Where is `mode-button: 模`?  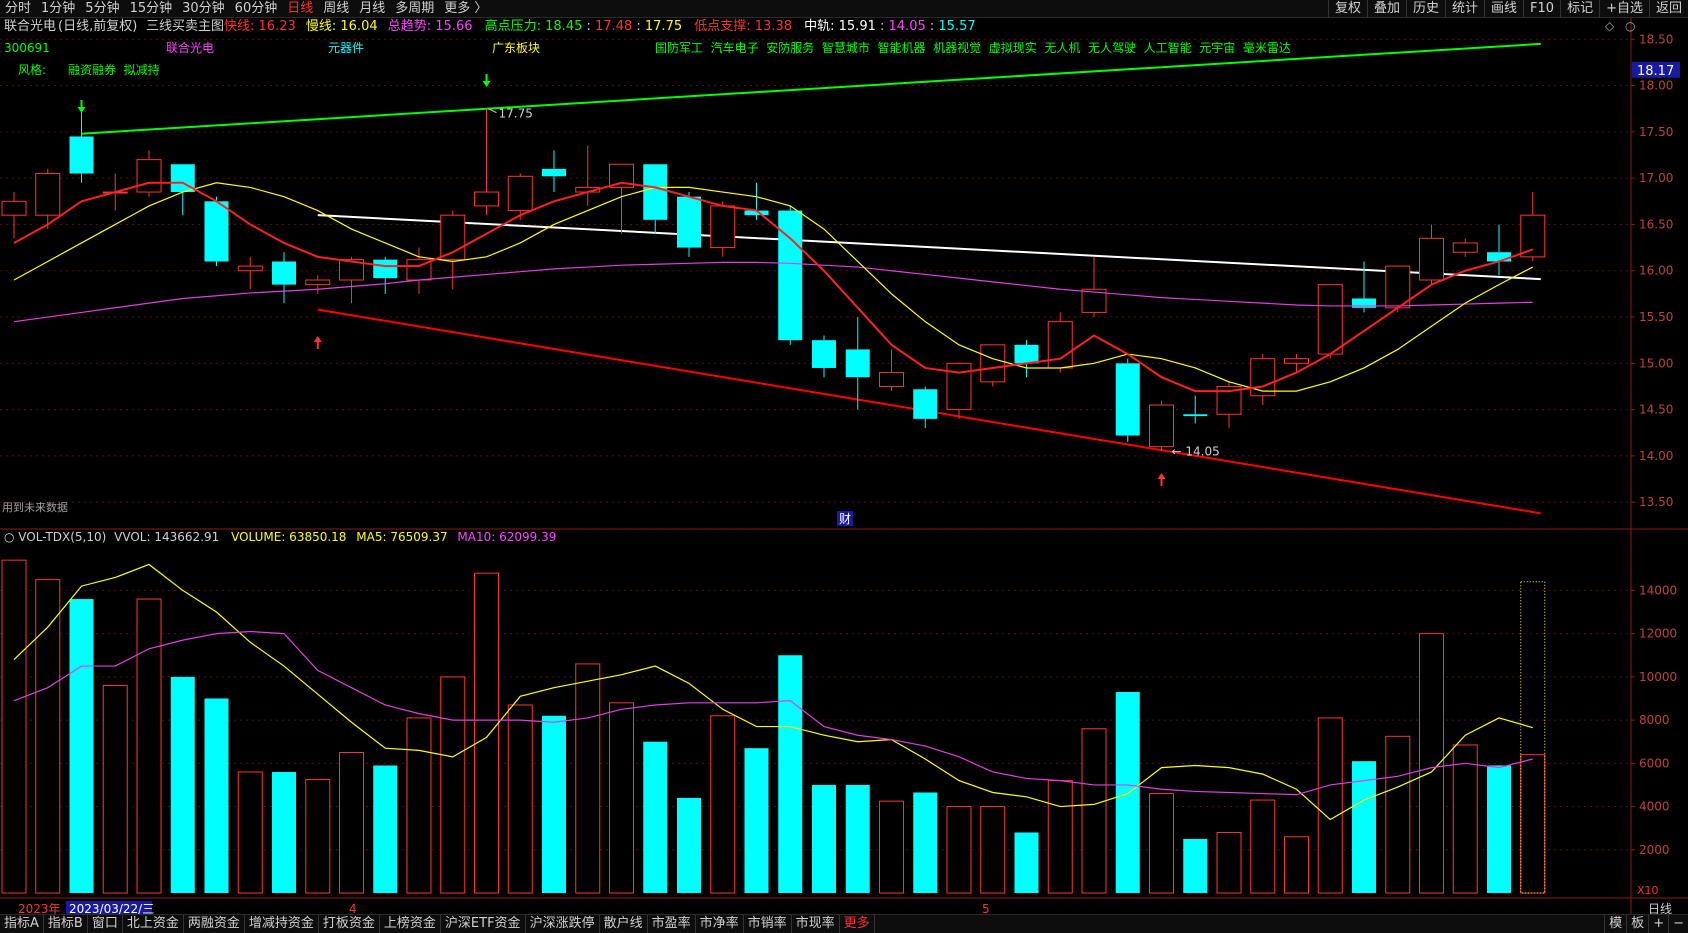 mode-button: 模 is located at coordinates (1615, 924).